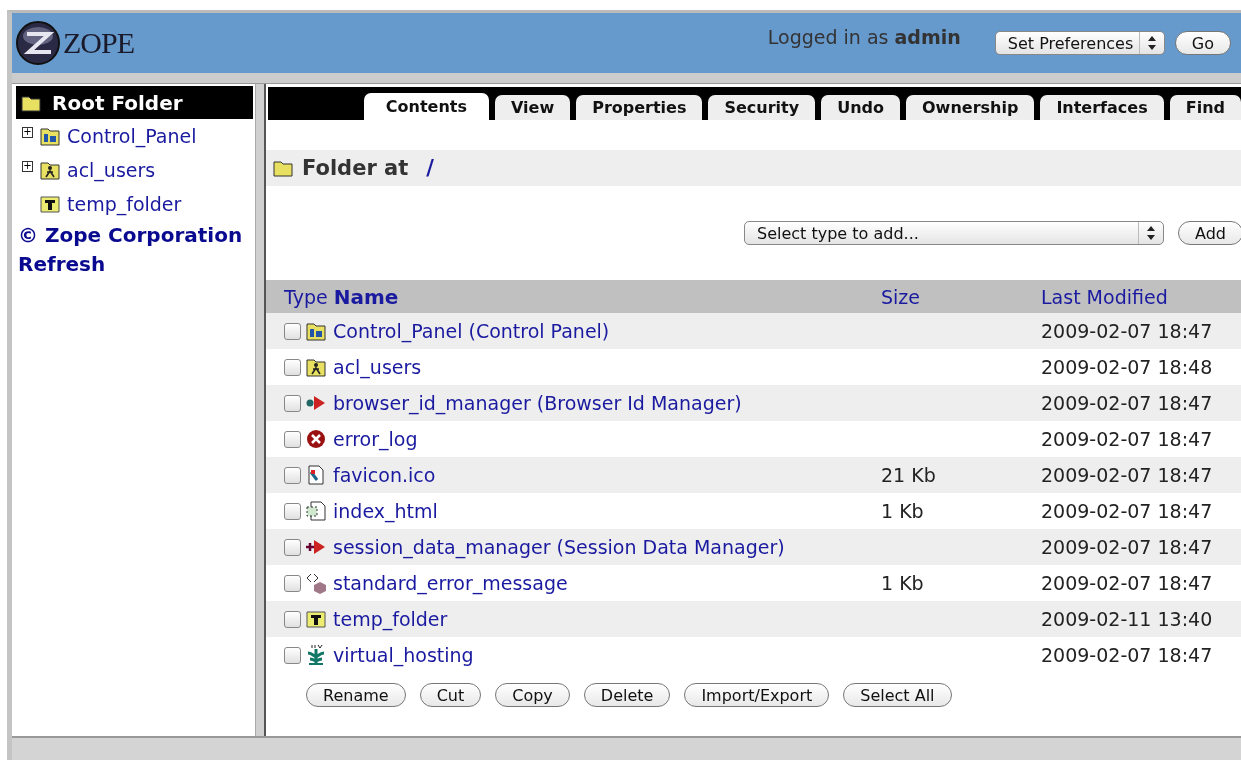 The height and width of the screenshot is (760, 1241). Describe the element at coordinates (1202, 43) in the screenshot. I see `go-button: Go` at that location.